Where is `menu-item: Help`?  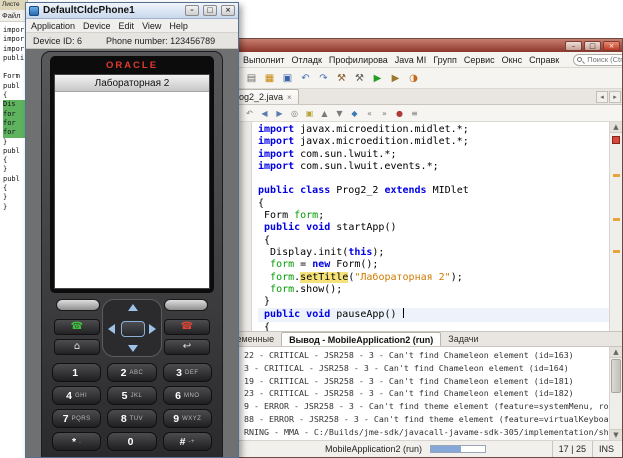 menu-item: Help is located at coordinates (178, 26).